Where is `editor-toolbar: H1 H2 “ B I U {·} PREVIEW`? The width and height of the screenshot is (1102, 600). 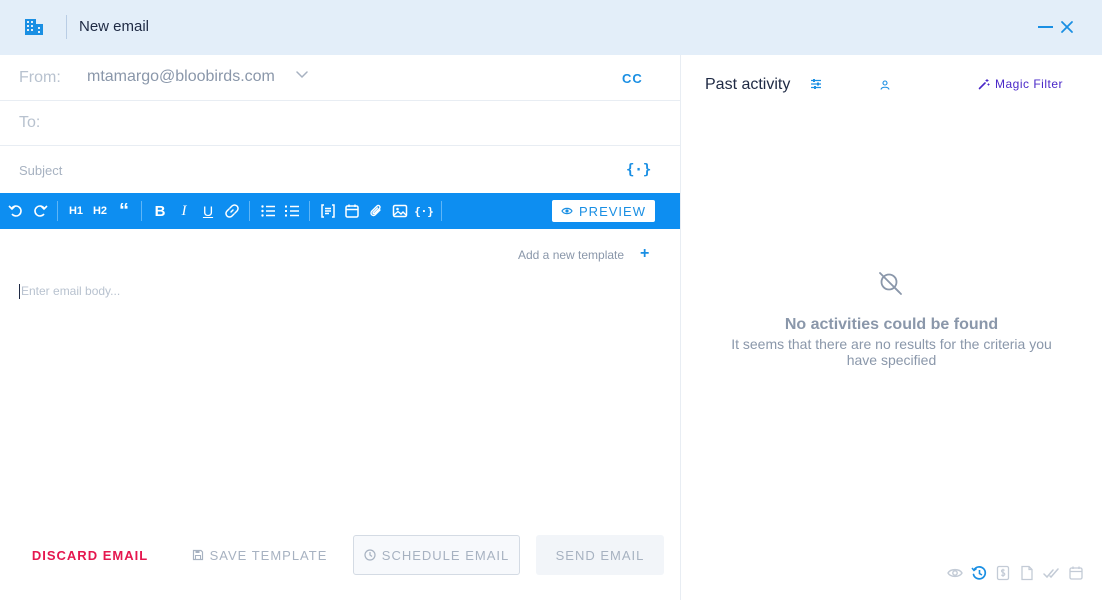
editor-toolbar: H1 H2 “ B I U {·} PREVIEW is located at coordinates (340, 211).